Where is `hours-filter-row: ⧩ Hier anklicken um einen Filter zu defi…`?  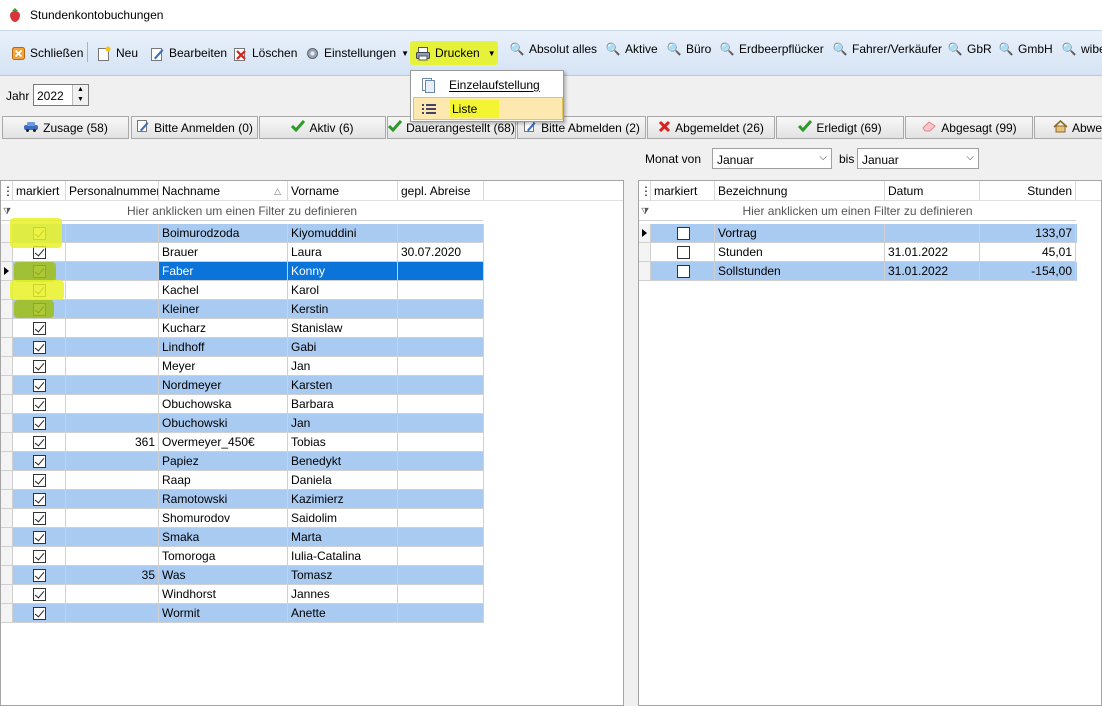
hours-filter-row: ⧩ Hier anklicken um einen Filter zu defi… is located at coordinates (857, 211).